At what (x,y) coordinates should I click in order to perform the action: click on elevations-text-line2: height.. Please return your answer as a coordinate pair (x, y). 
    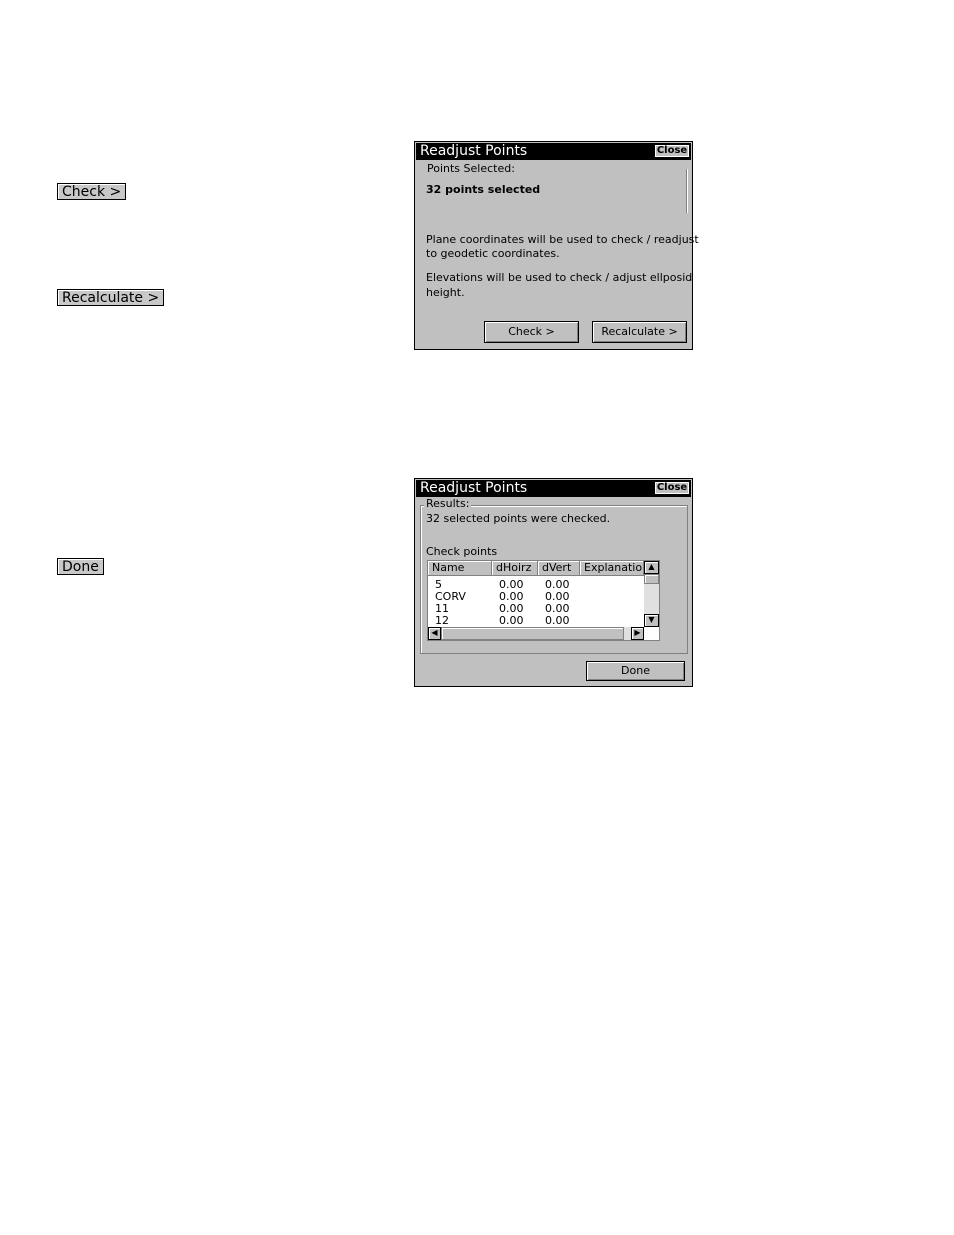
    Looking at the image, I should click on (445, 292).